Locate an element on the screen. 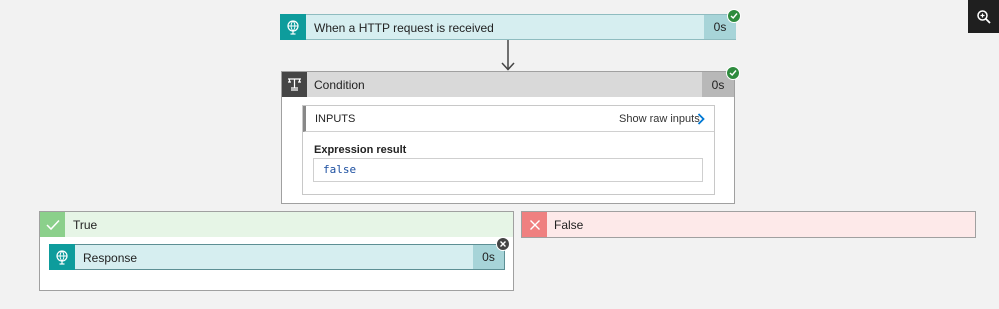 This screenshot has height=309, width=999. response-title: Response is located at coordinates (110, 258).